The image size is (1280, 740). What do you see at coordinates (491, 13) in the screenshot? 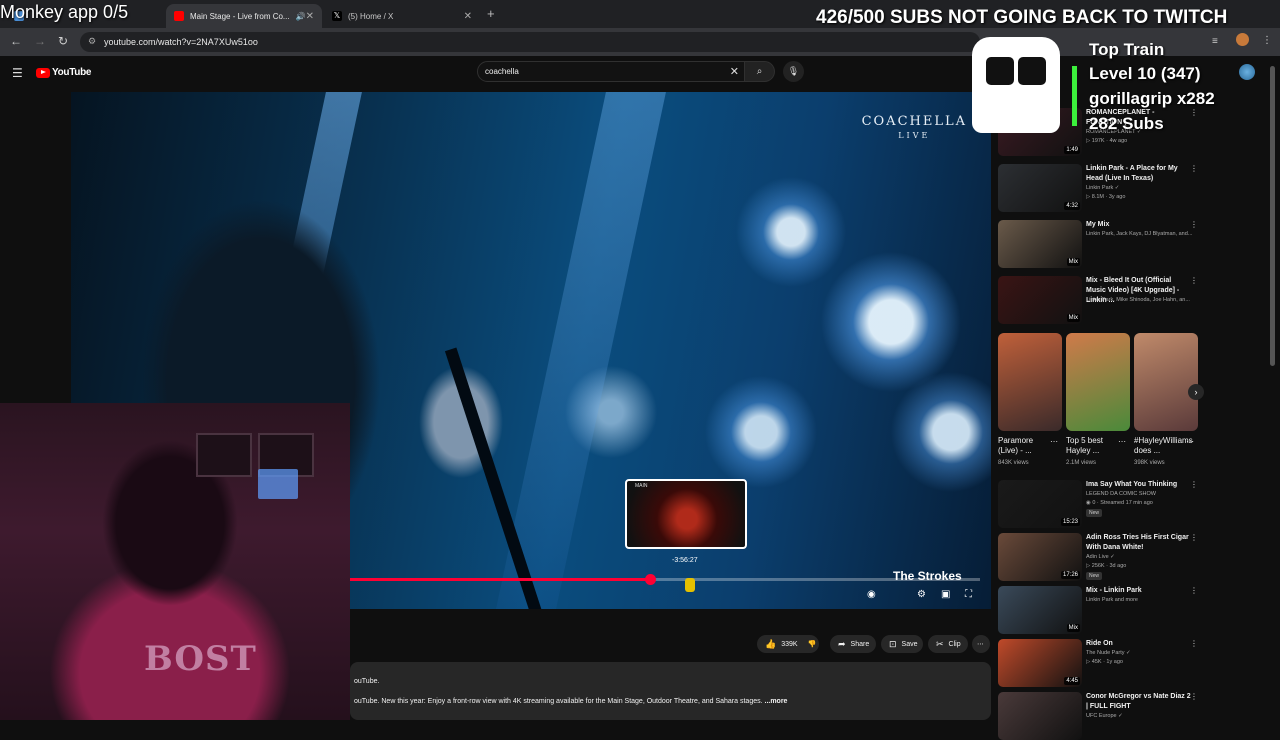
I see `new-tab-button: +` at bounding box center [491, 13].